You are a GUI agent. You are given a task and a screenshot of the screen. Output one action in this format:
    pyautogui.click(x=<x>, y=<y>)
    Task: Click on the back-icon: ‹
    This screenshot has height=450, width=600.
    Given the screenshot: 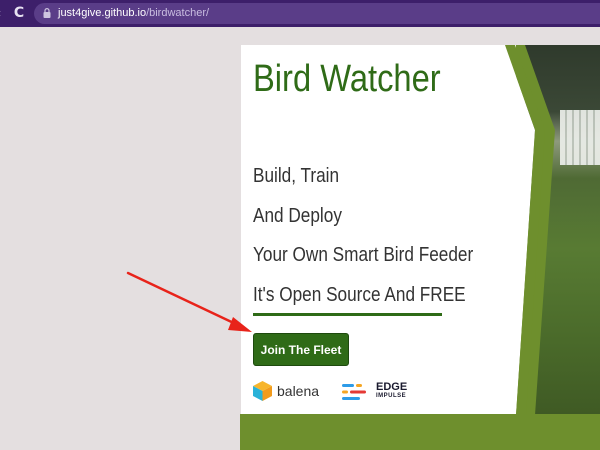 What is the action you would take?
    pyautogui.click(x=3, y=13)
    